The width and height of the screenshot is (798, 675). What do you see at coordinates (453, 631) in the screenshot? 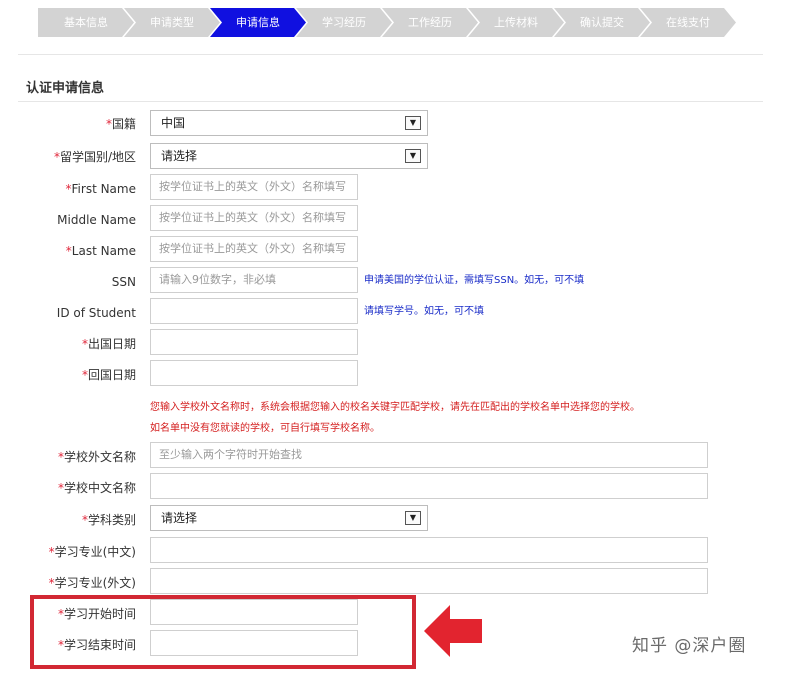
I see `left-arrow-icon` at bounding box center [453, 631].